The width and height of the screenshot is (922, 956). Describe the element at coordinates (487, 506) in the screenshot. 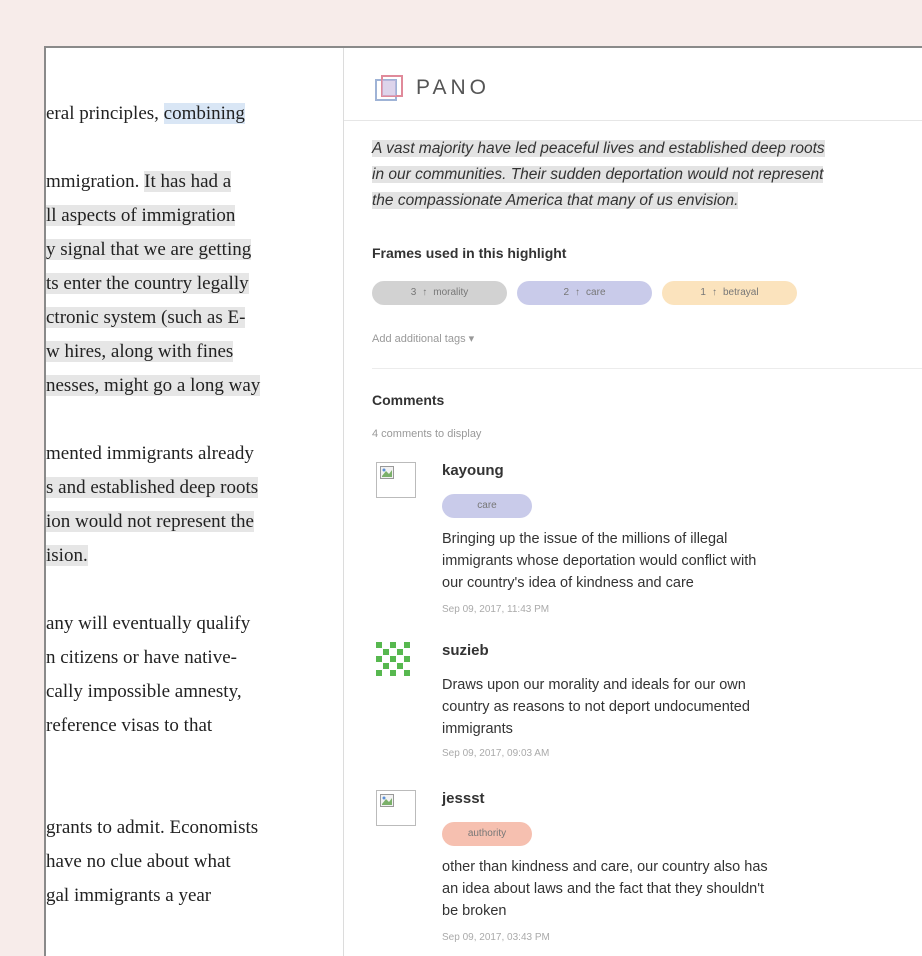

I see `comment-tag: care` at that location.